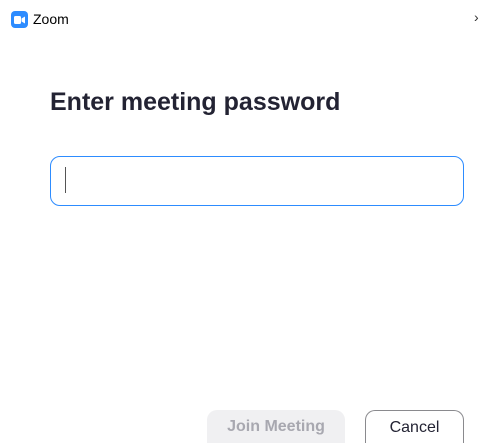  What do you see at coordinates (51, 19) in the screenshot?
I see `app-title: Zoom` at bounding box center [51, 19].